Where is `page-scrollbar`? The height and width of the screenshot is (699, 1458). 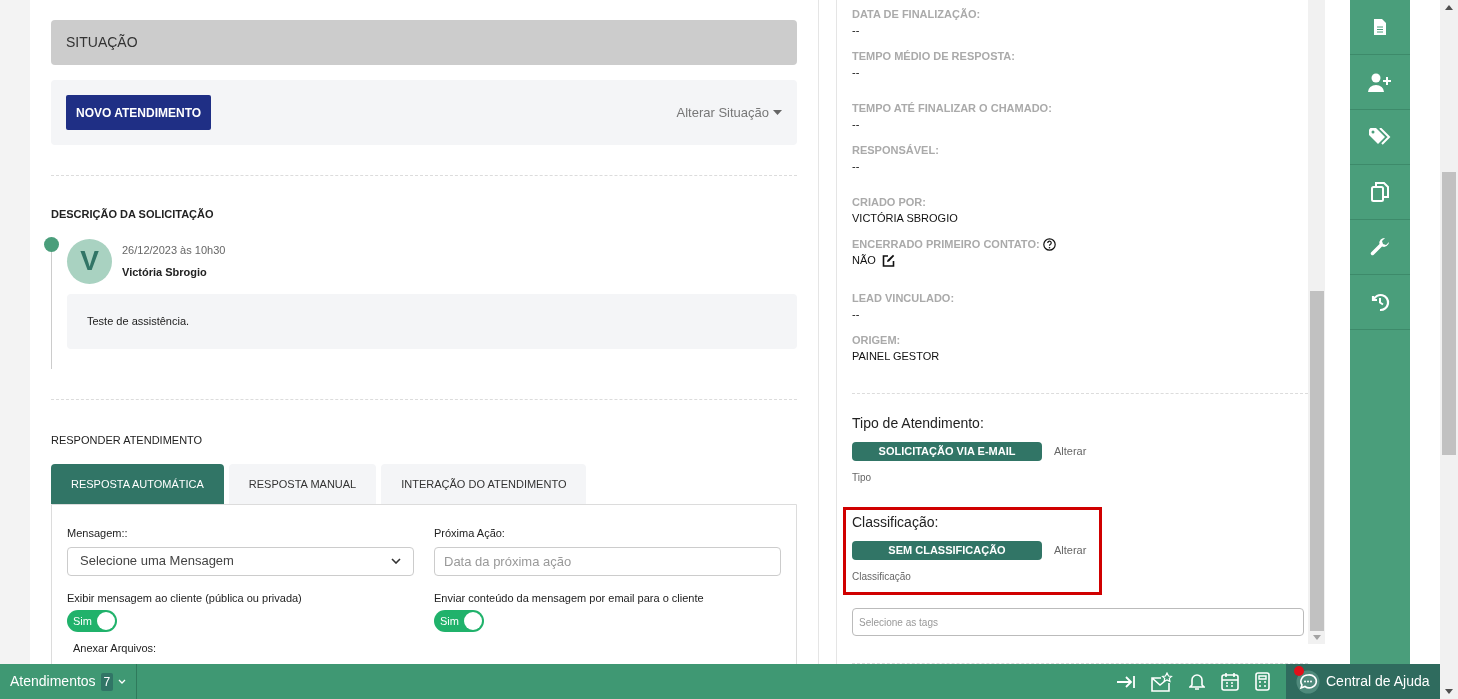
page-scrollbar is located at coordinates (1449, 349).